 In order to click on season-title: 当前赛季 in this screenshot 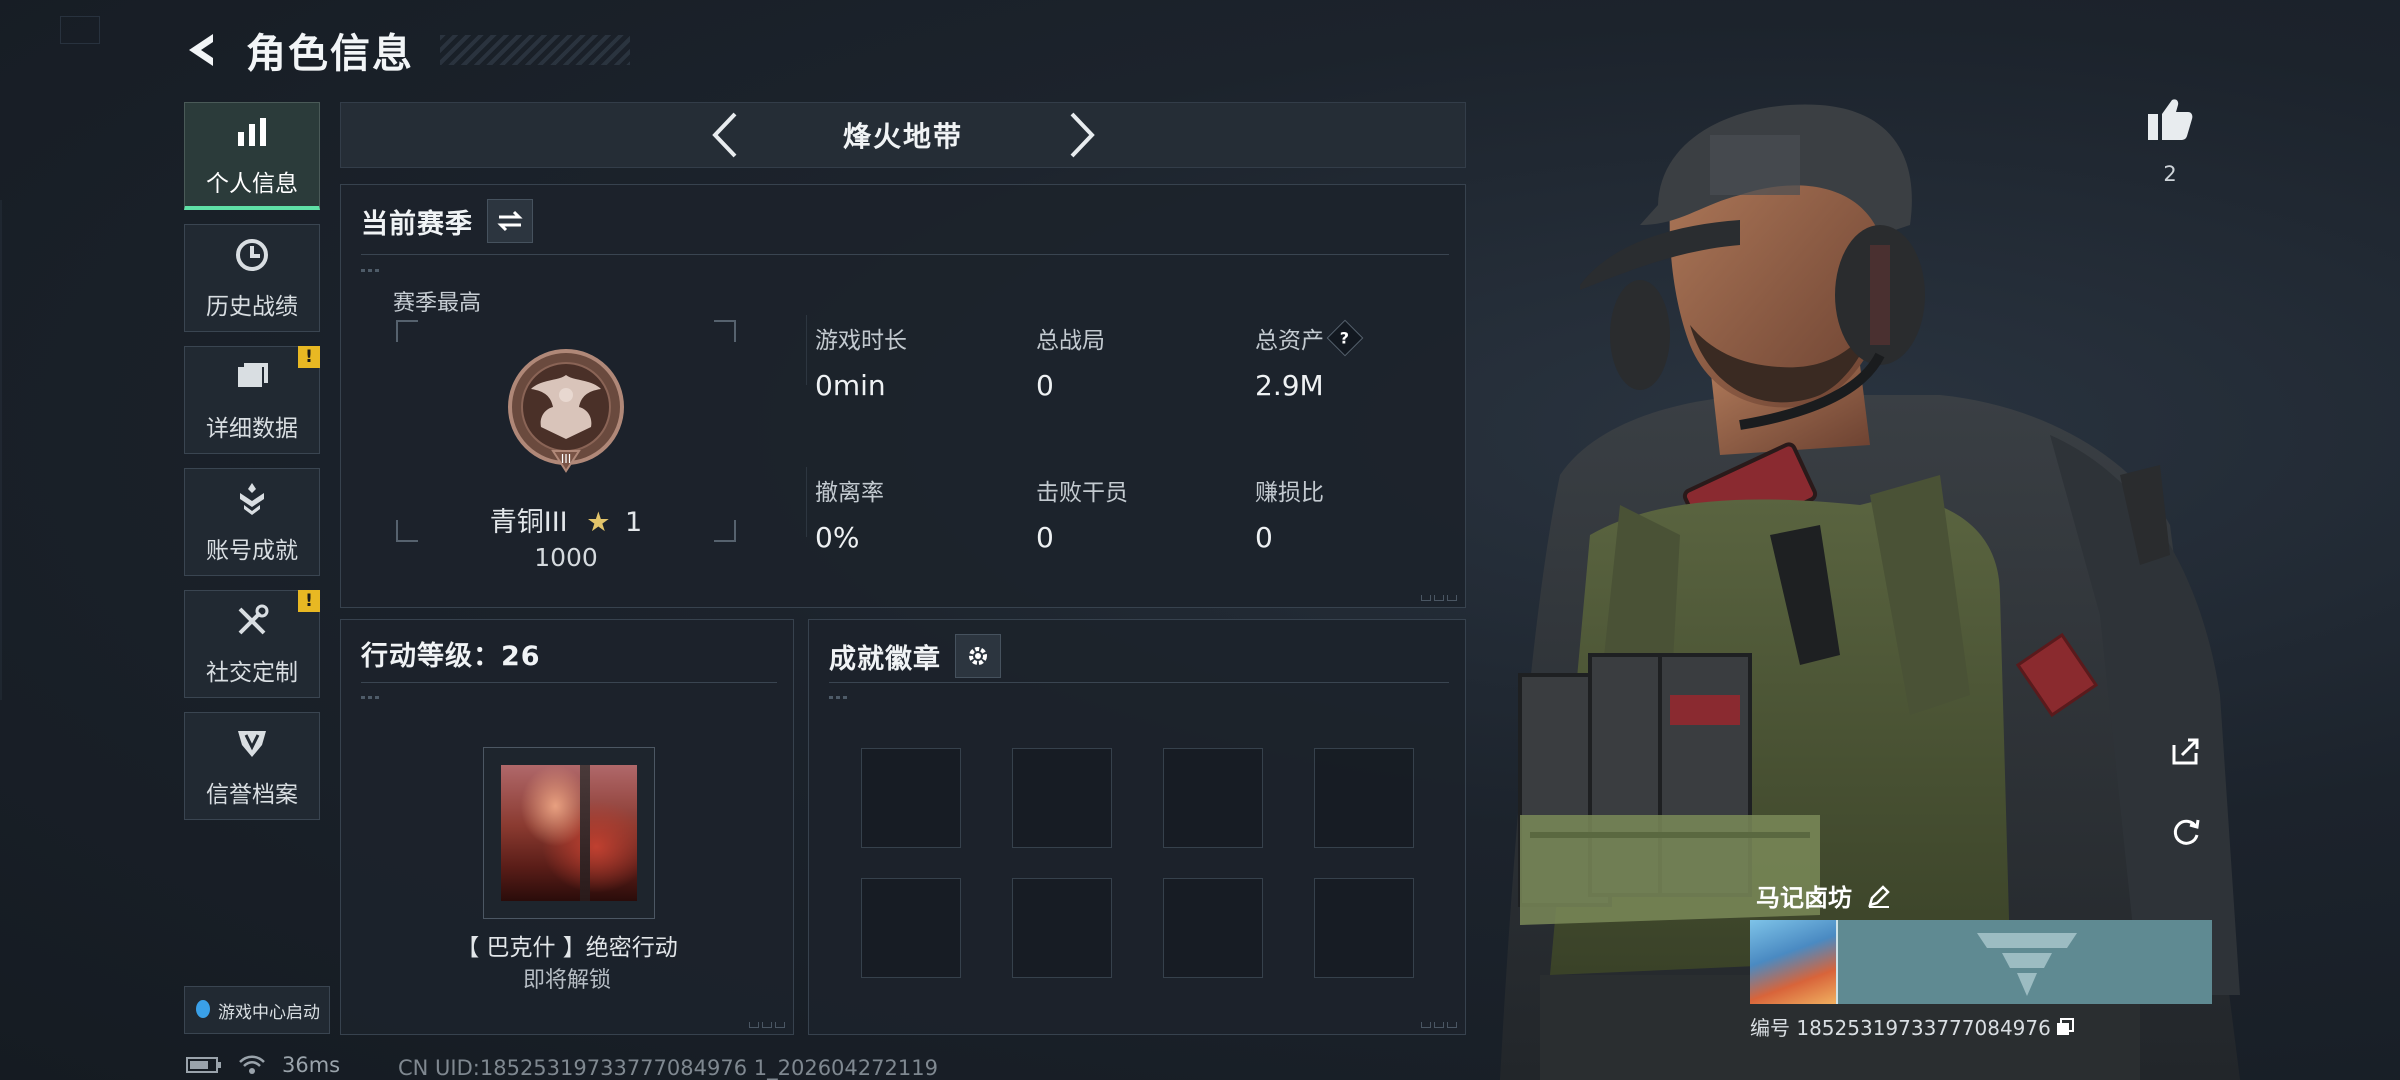, I will do `click(417, 224)`.